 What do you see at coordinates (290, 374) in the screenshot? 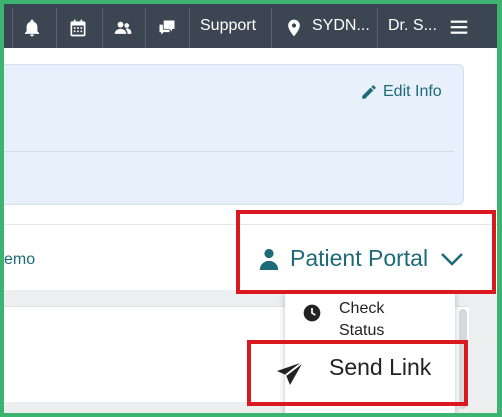
I see `paper-plane-icon` at bounding box center [290, 374].